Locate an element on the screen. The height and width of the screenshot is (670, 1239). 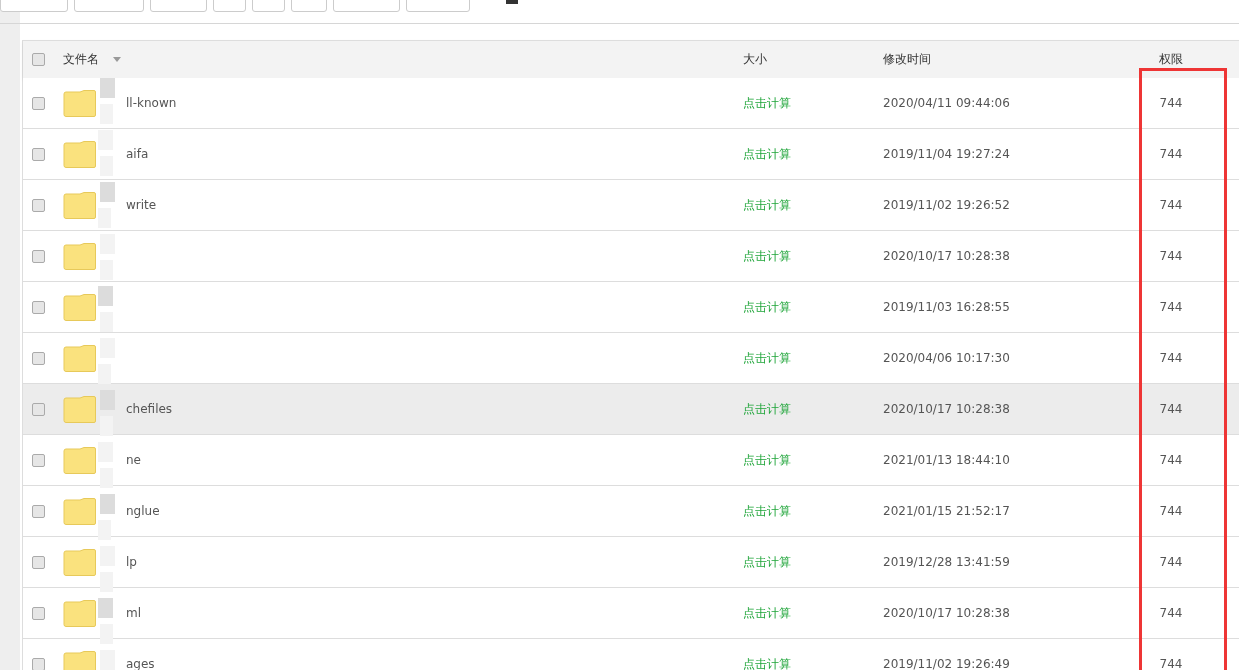
file-name: lp is located at coordinates (131, 562).